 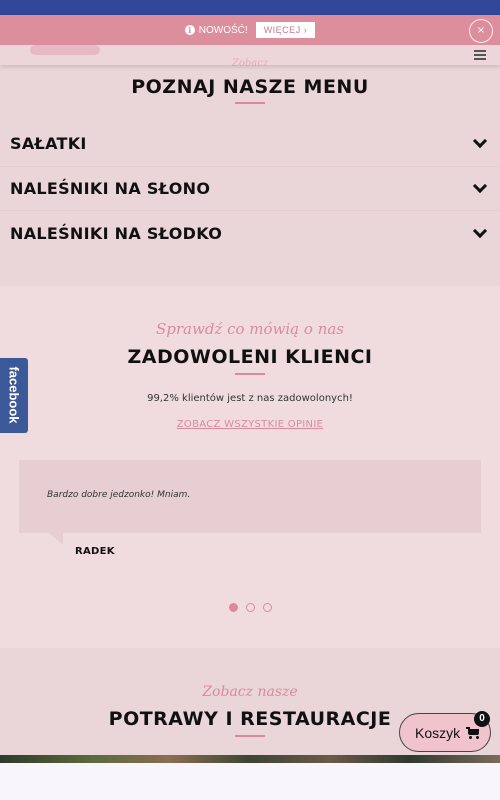 What do you see at coordinates (250, 398) in the screenshot?
I see `clients-satisfaction-text: 99,2% klientów jest z nas zadowolonych!` at bounding box center [250, 398].